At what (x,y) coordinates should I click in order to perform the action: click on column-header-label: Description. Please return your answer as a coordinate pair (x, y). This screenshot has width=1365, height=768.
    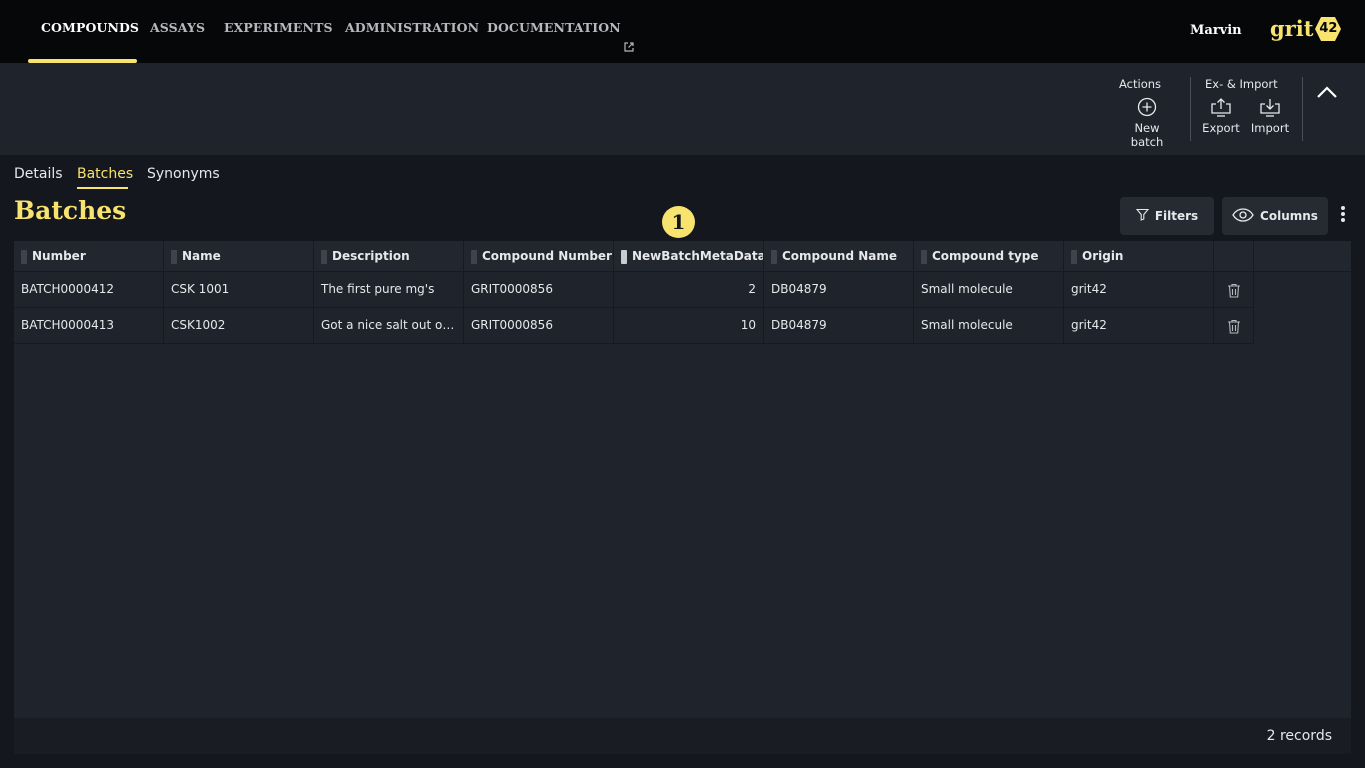
    Looking at the image, I should click on (371, 256).